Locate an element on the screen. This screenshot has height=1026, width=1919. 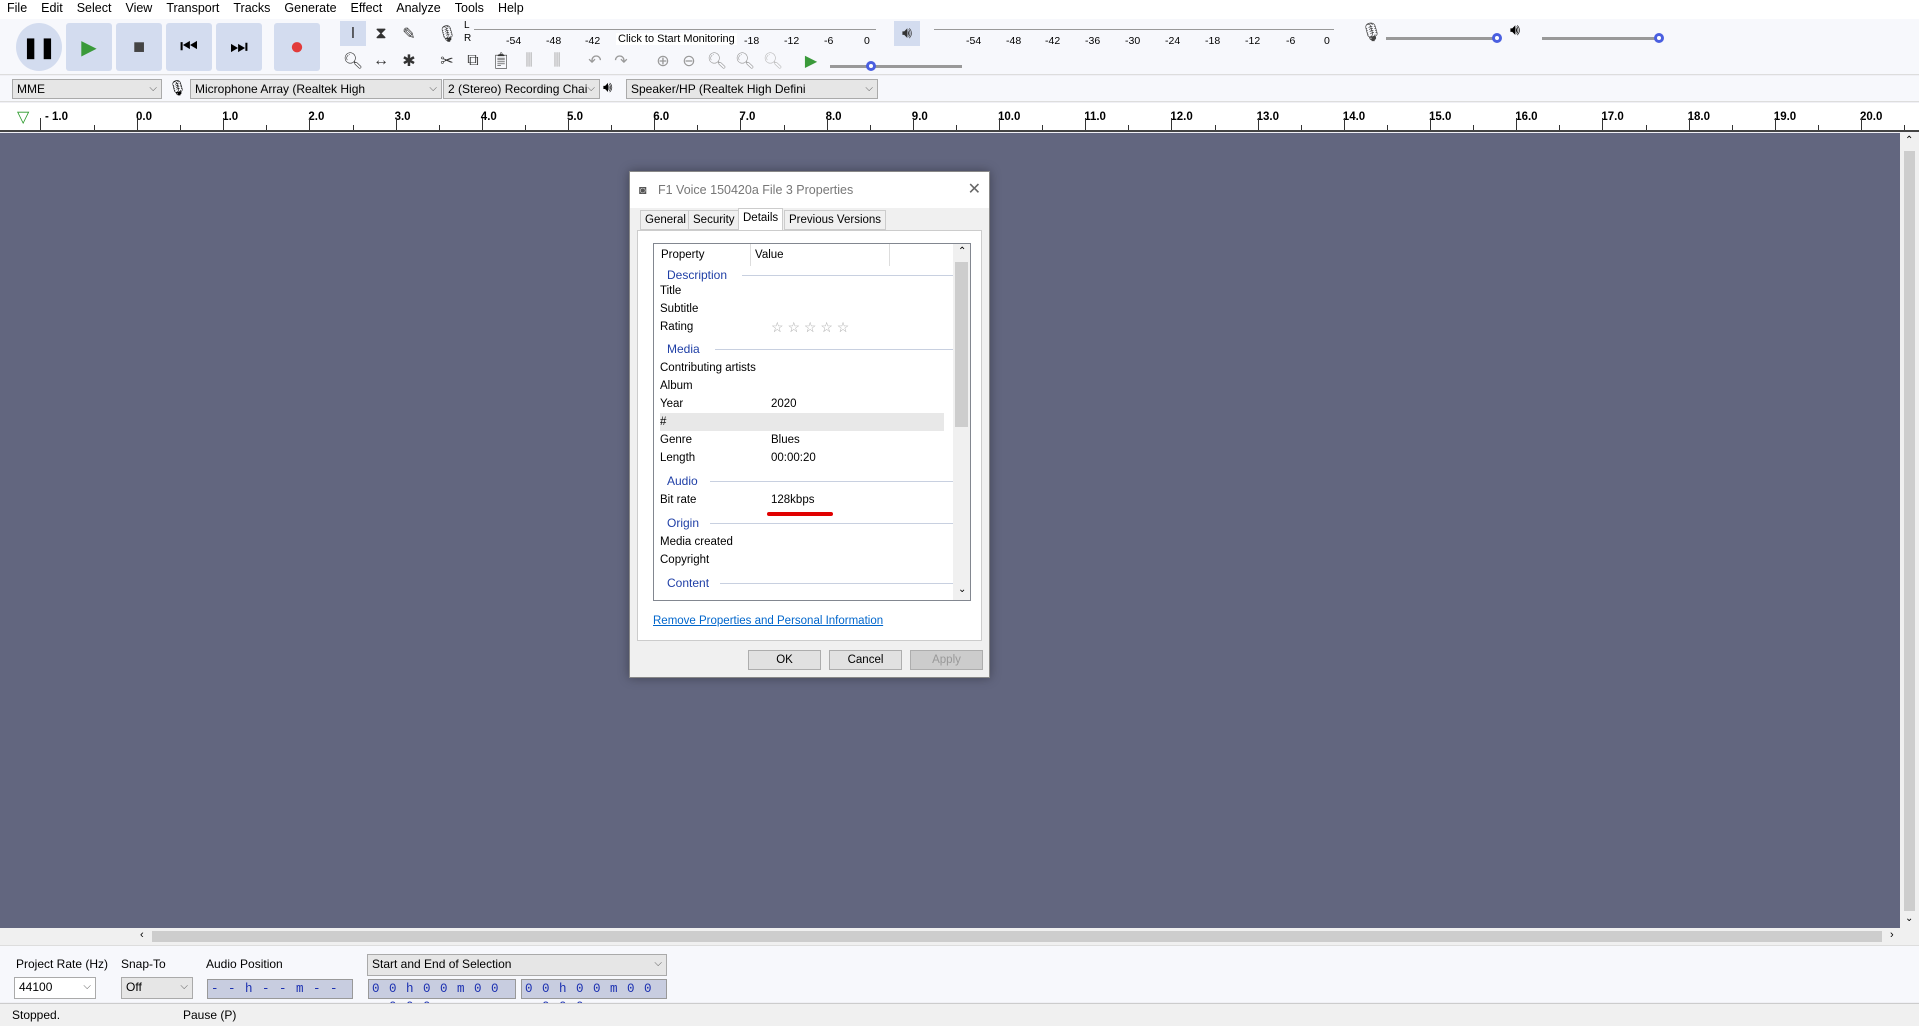
list-item: Bit rate 128kbps is located at coordinates (802, 500).